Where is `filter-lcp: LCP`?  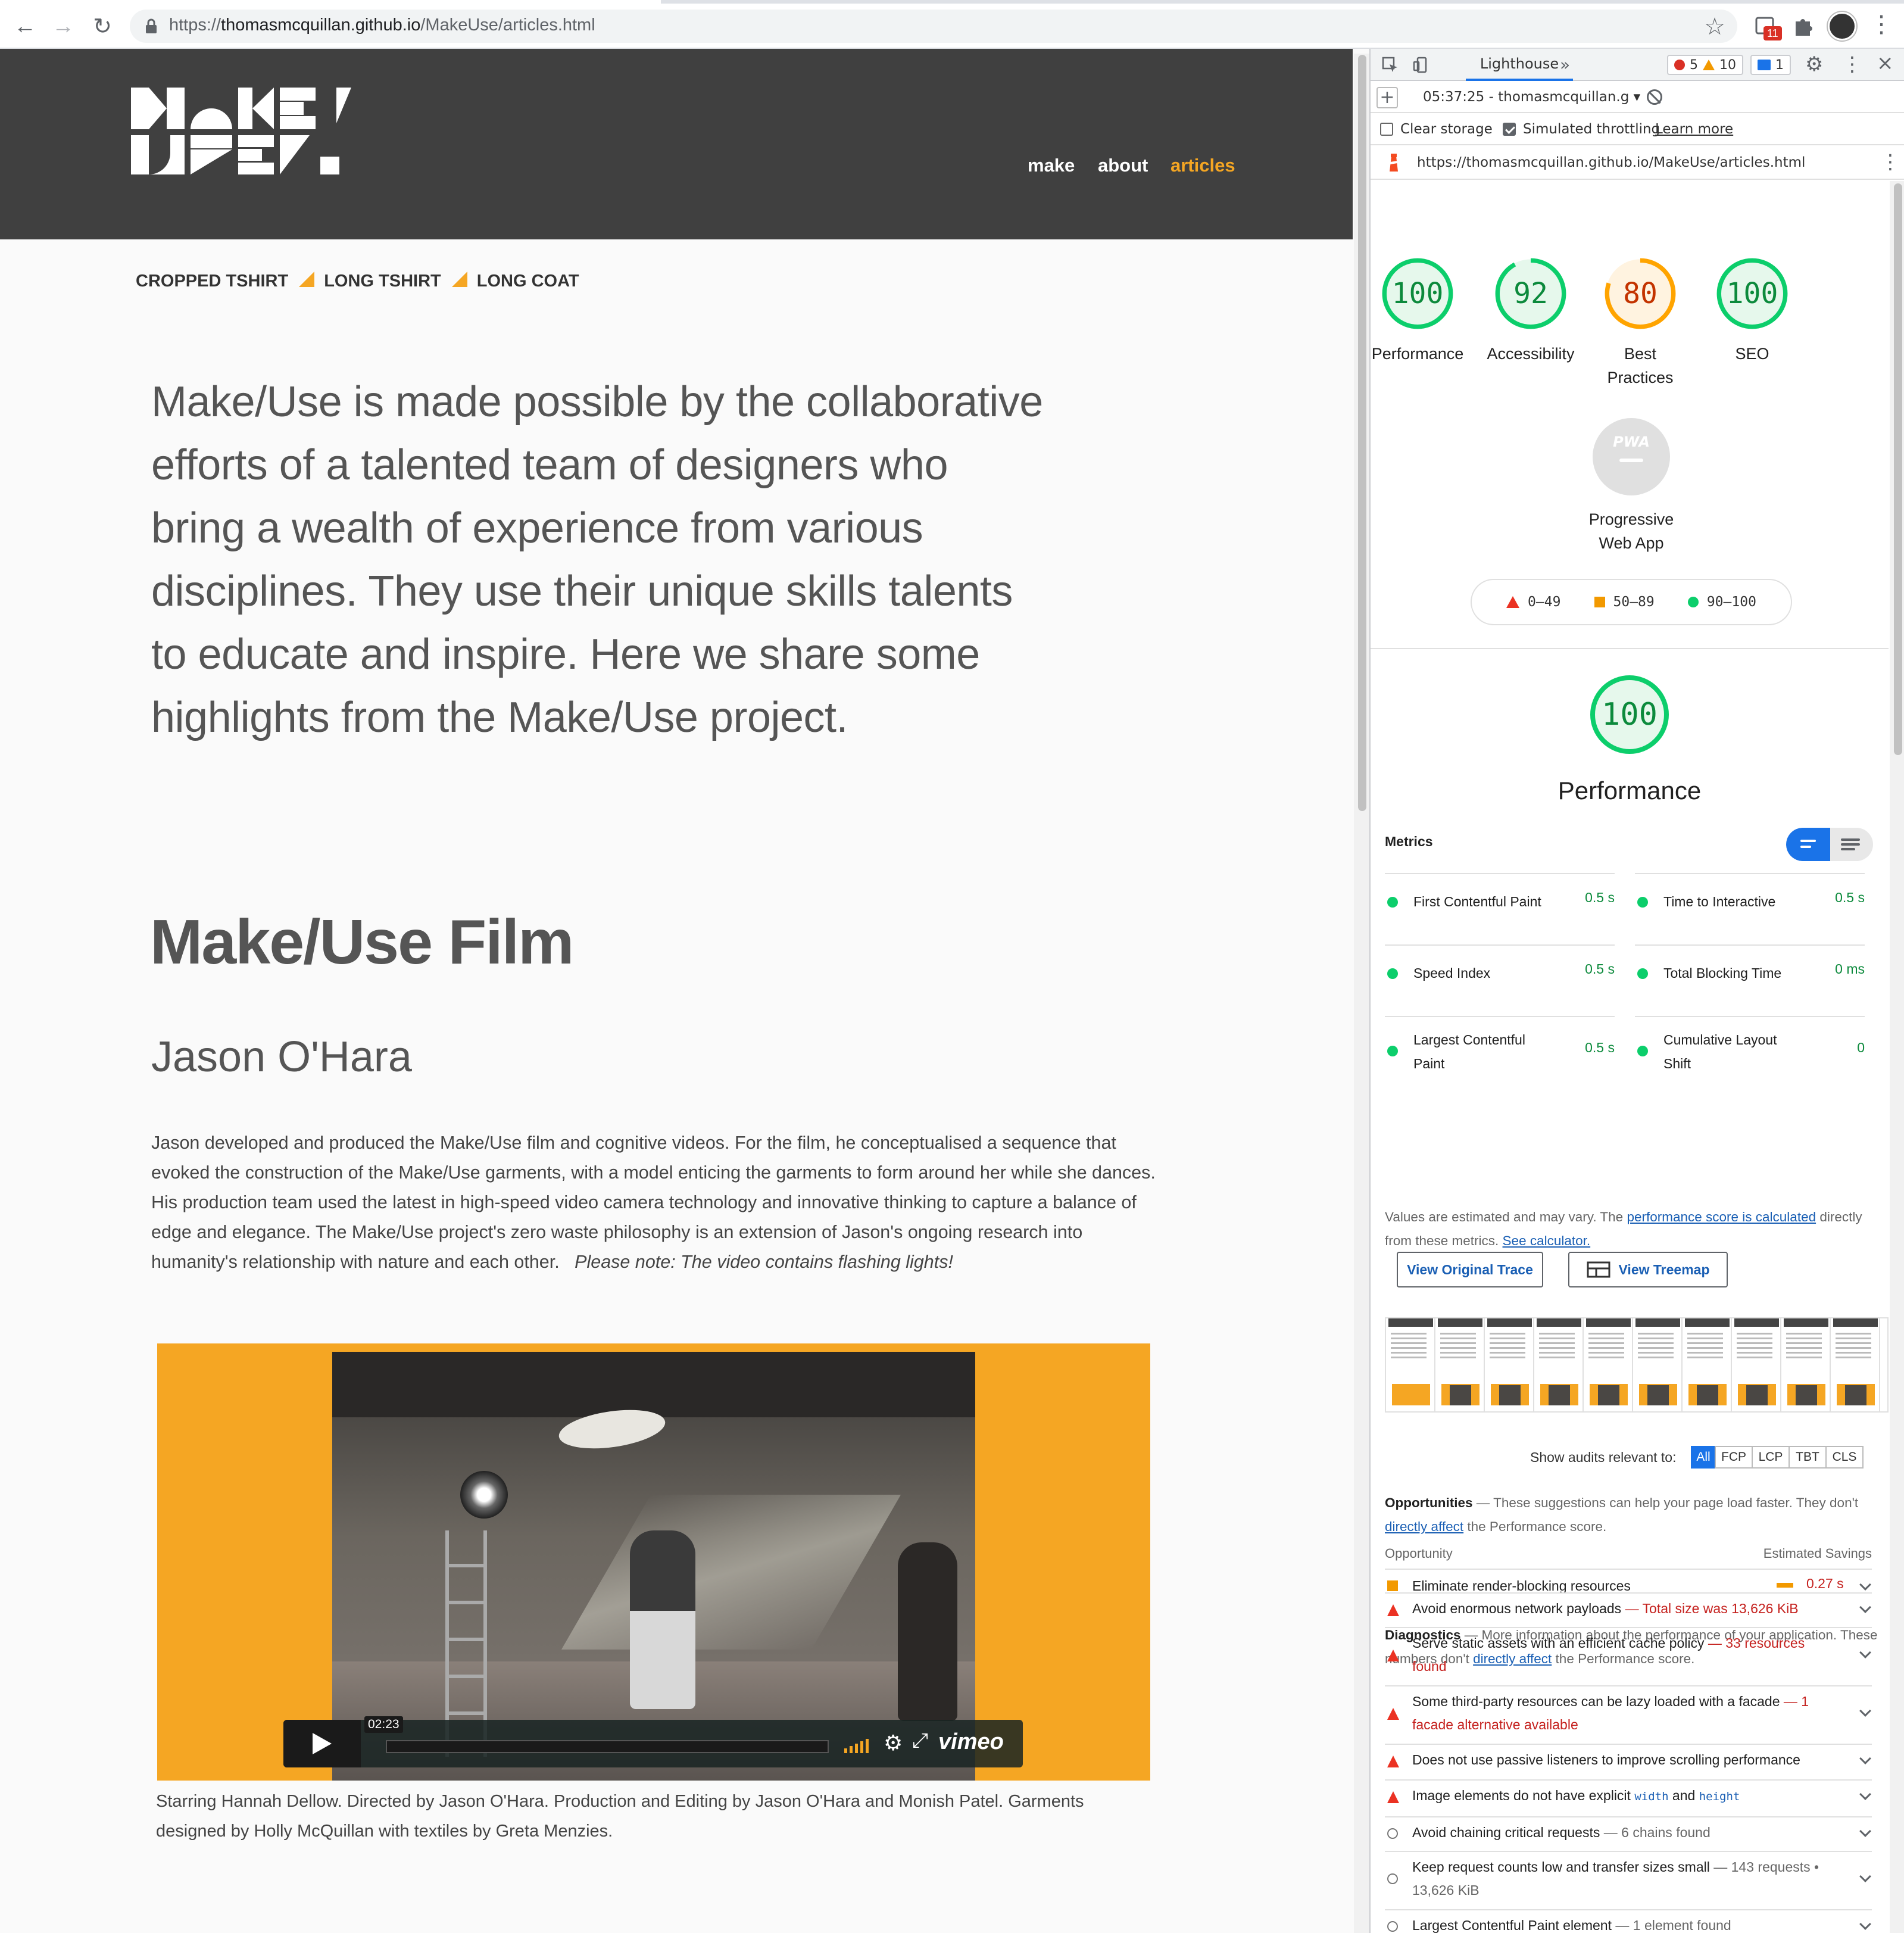
filter-lcp: LCP is located at coordinates (1771, 1457).